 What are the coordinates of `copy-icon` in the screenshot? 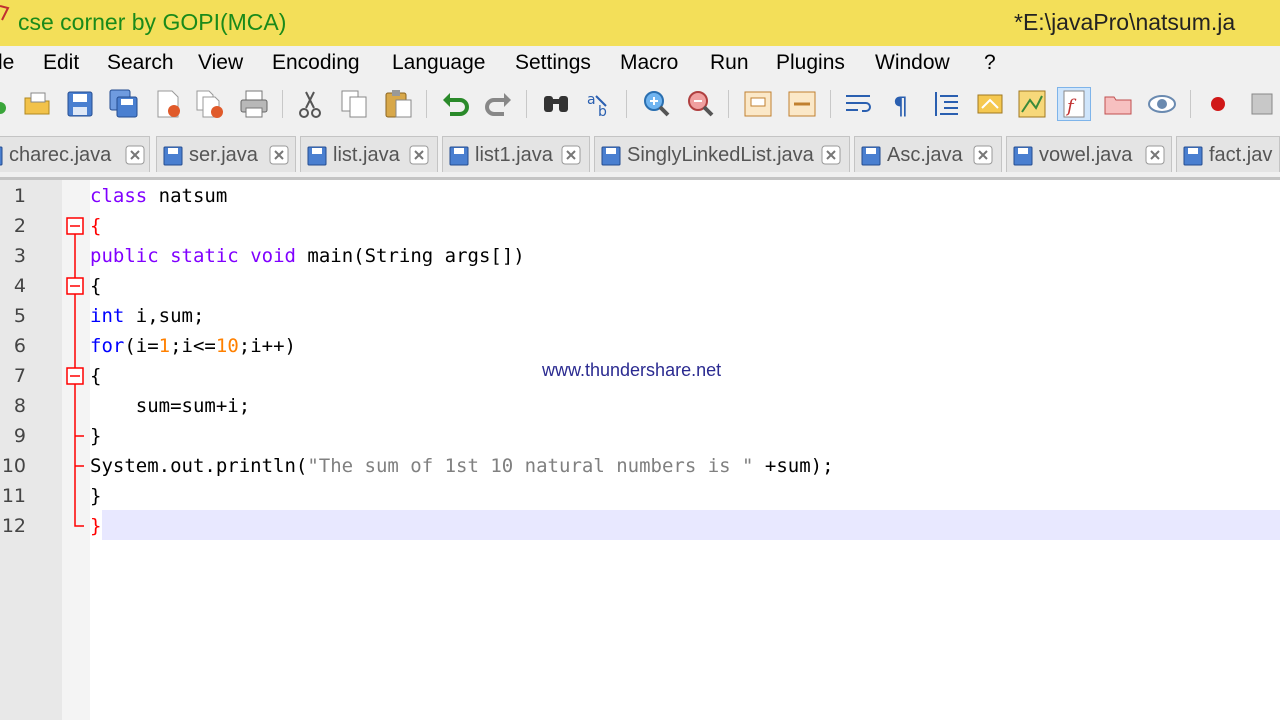 It's located at (354, 104).